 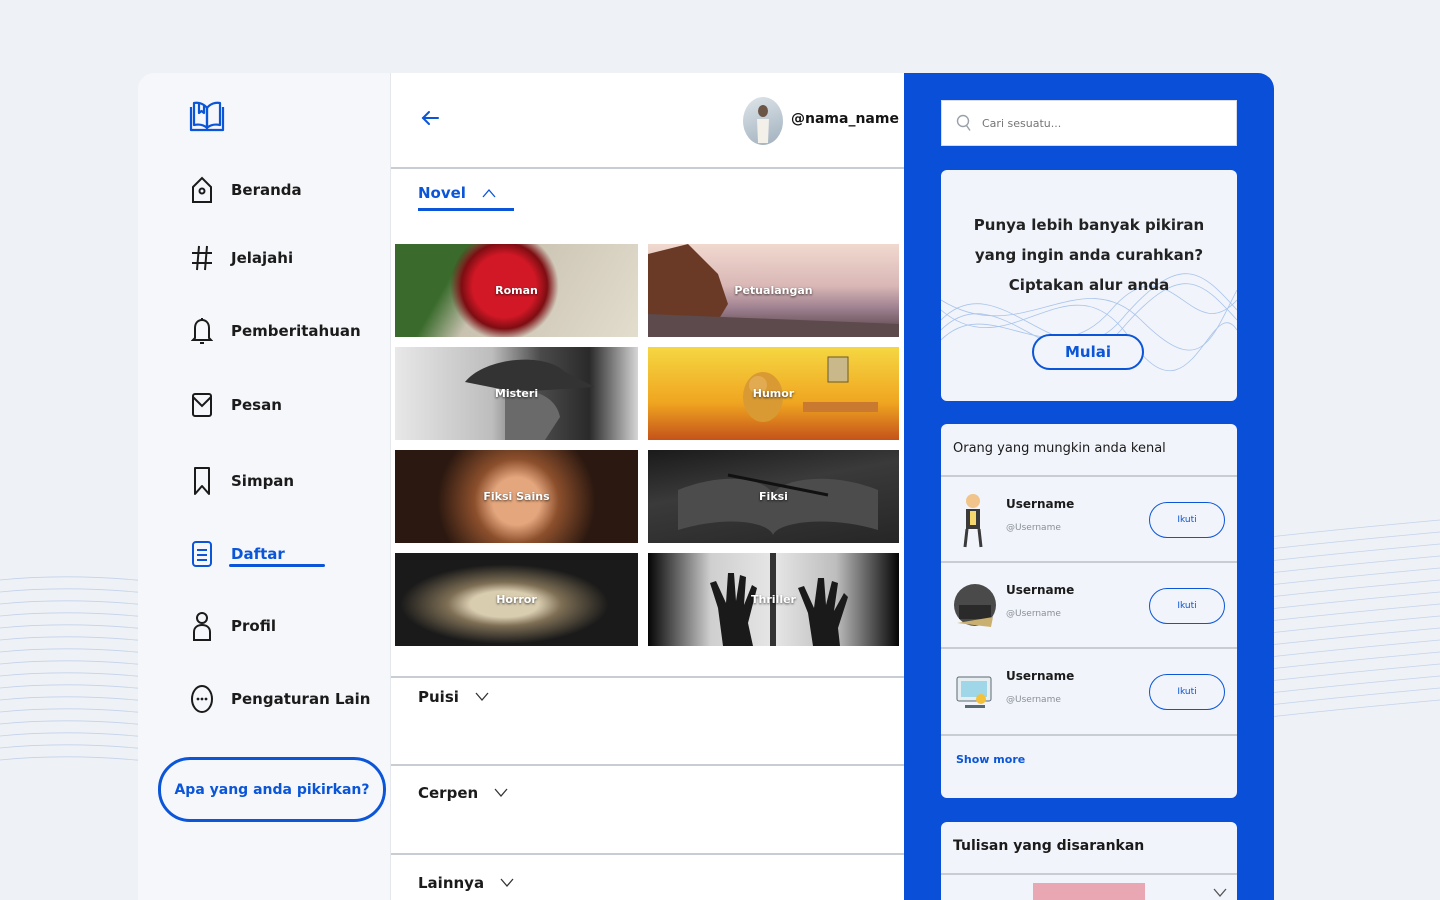 What do you see at coordinates (963, 122) in the screenshot?
I see `search-icon` at bounding box center [963, 122].